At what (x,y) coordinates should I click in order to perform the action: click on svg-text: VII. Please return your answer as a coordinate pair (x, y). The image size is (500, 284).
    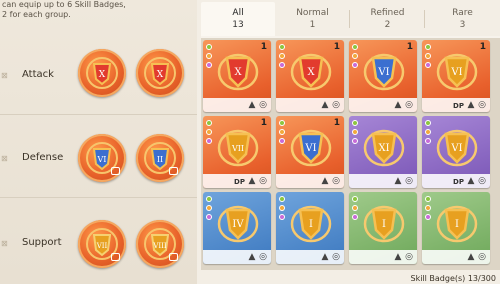
    Looking at the image, I should click on (102, 246).